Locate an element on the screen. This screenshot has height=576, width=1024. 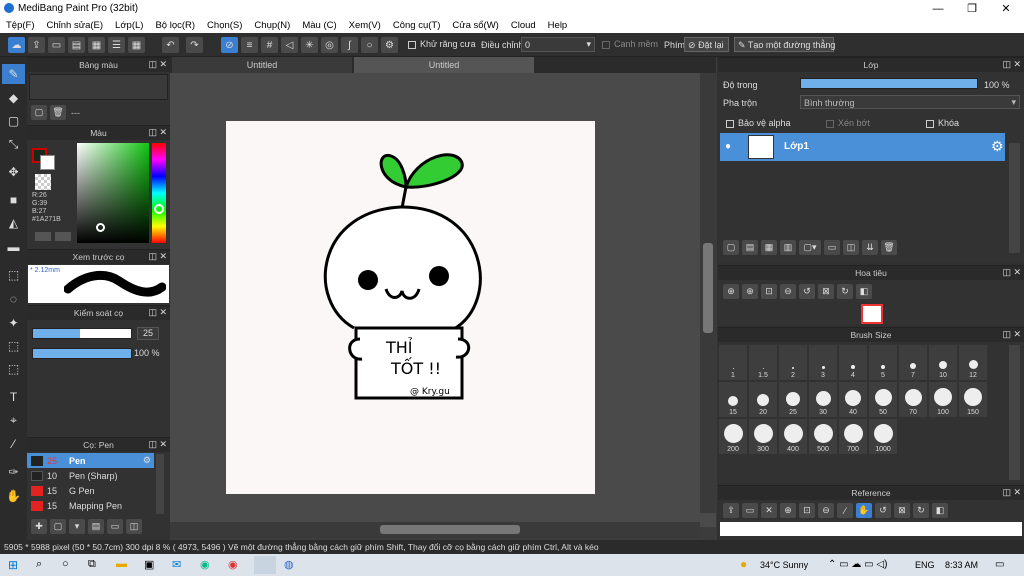
brush-size-cell: 40 is located at coordinates (853, 399).